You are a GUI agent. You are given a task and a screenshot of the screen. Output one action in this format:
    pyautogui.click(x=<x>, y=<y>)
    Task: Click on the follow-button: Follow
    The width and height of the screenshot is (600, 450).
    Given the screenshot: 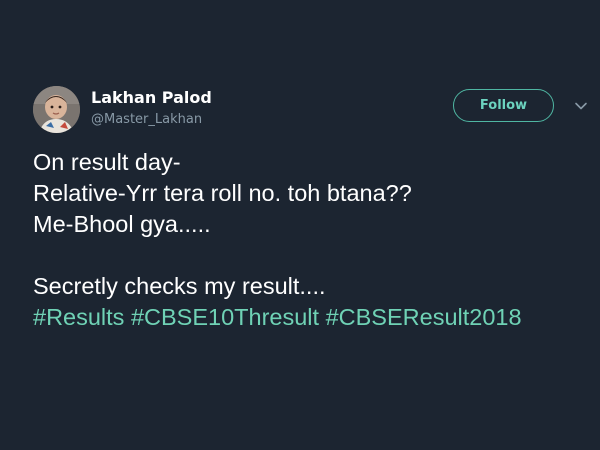 What is the action you would take?
    pyautogui.click(x=503, y=105)
    